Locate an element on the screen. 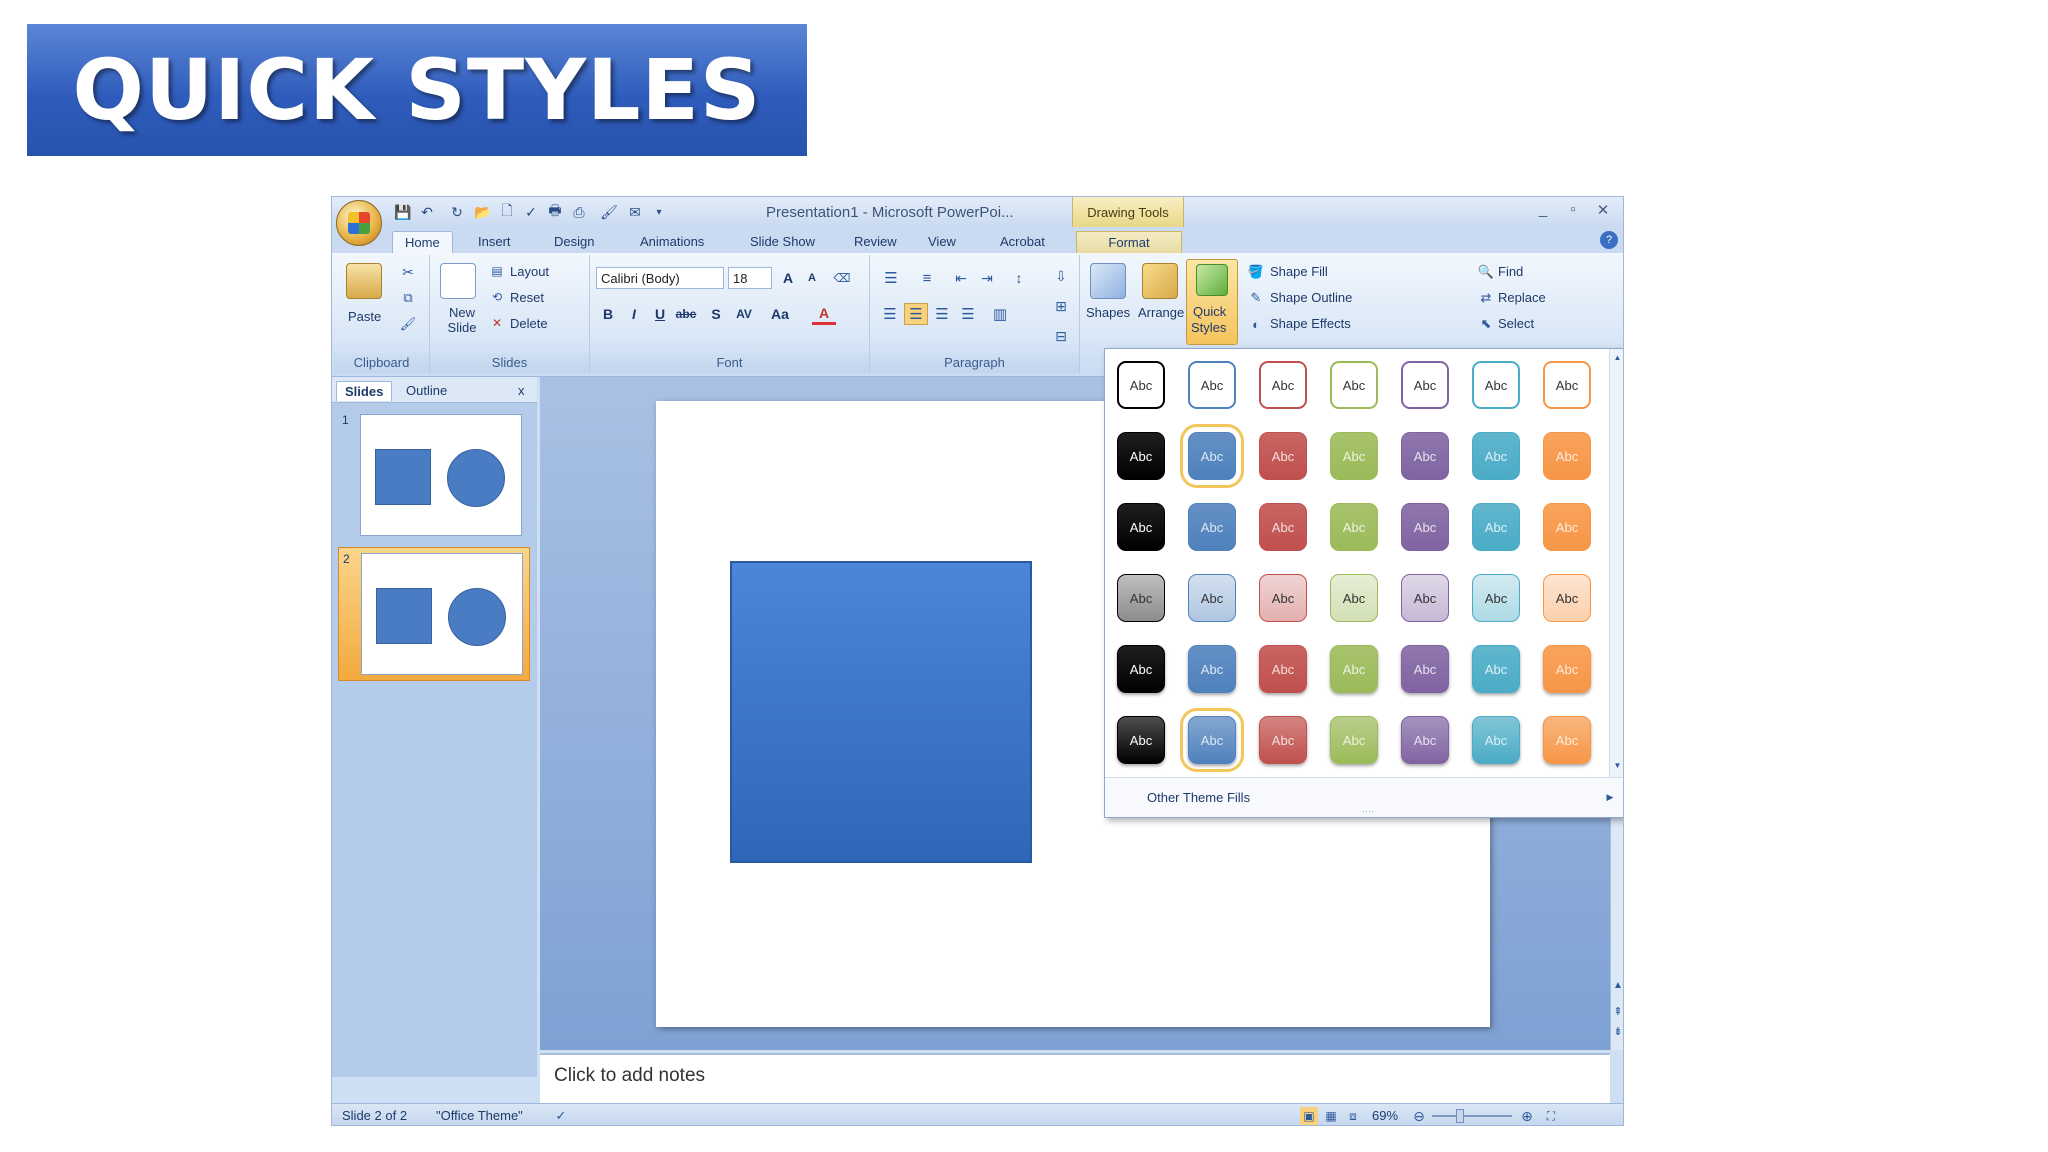 The height and width of the screenshot is (1152, 2048). zoom-slider-thumb is located at coordinates (1460, 1116).